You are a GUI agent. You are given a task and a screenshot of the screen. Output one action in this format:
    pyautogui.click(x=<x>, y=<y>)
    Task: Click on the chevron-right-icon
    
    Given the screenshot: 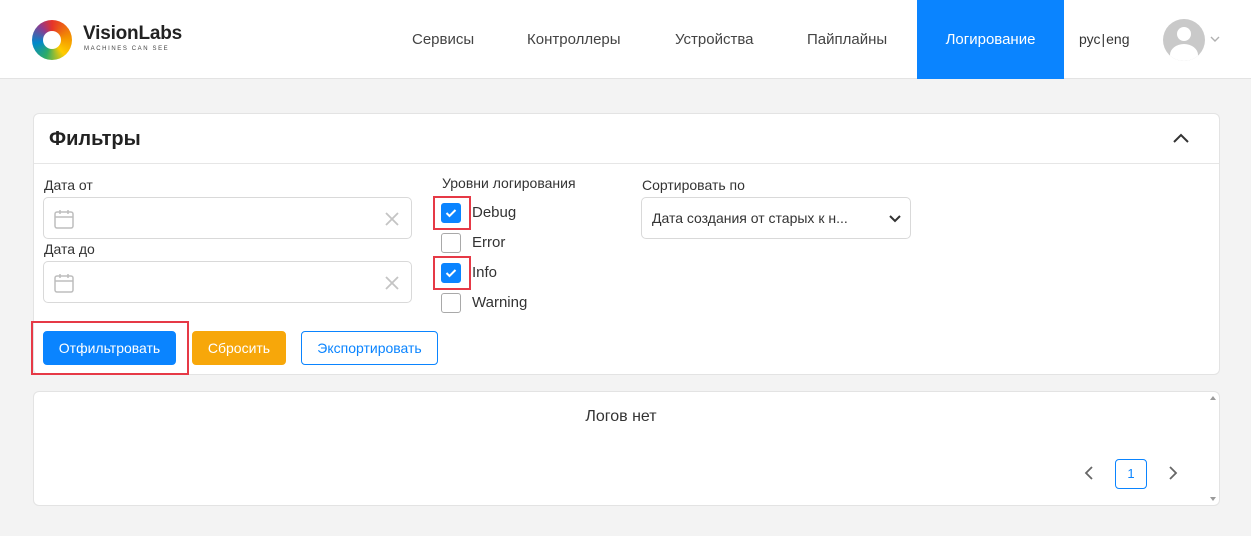 What is the action you would take?
    pyautogui.click(x=1173, y=473)
    